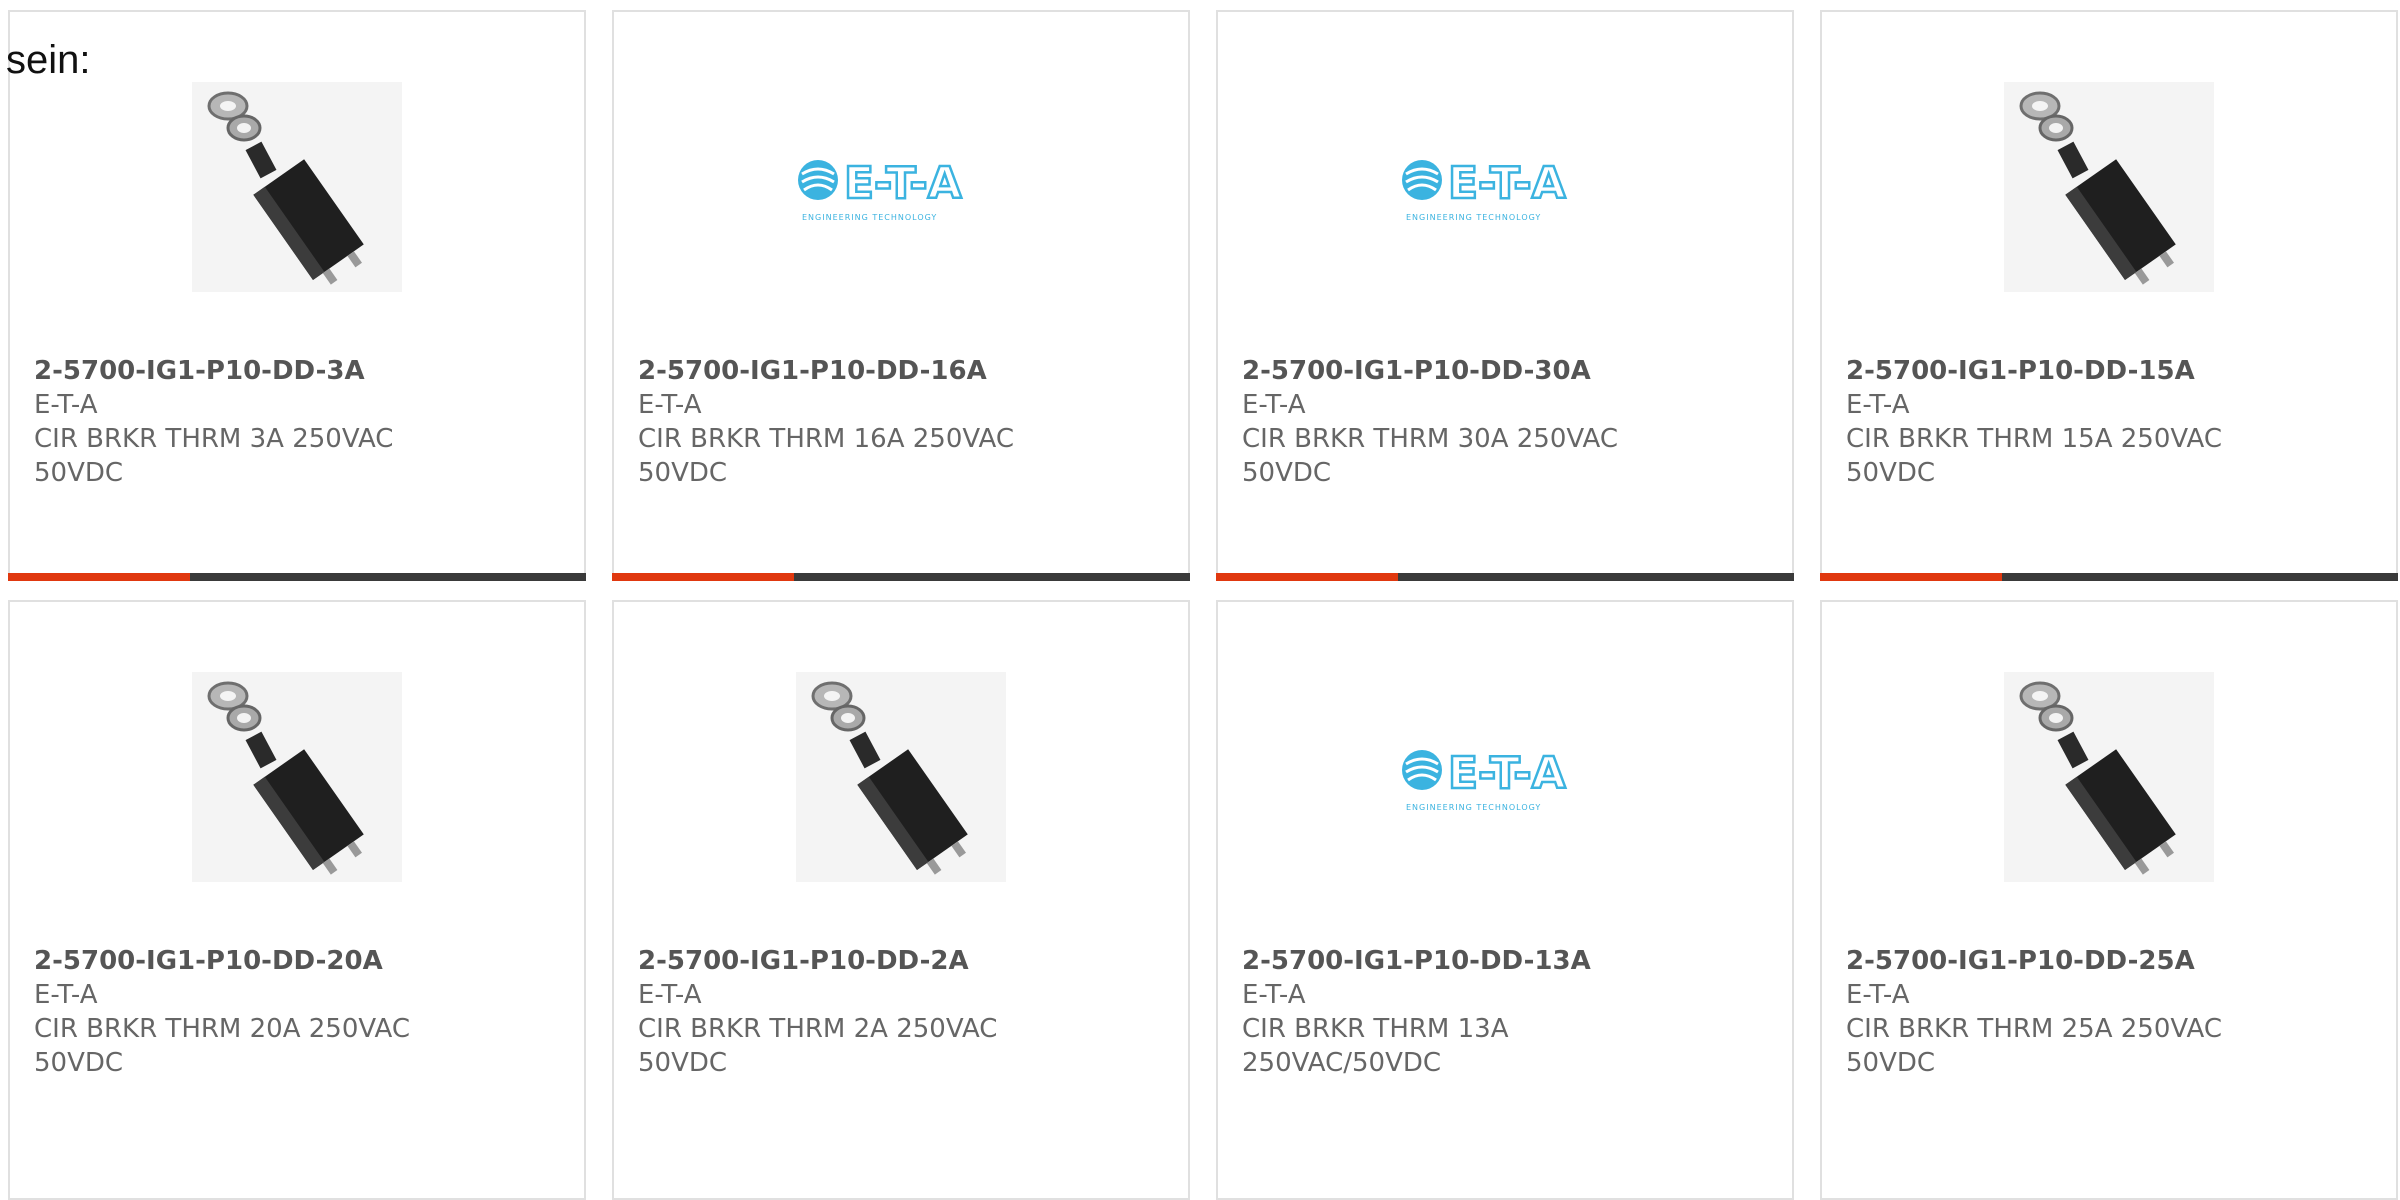  I want to click on description: CIR BRKR THRM 13A 250VAC/50VDC, so click(1375, 1046).